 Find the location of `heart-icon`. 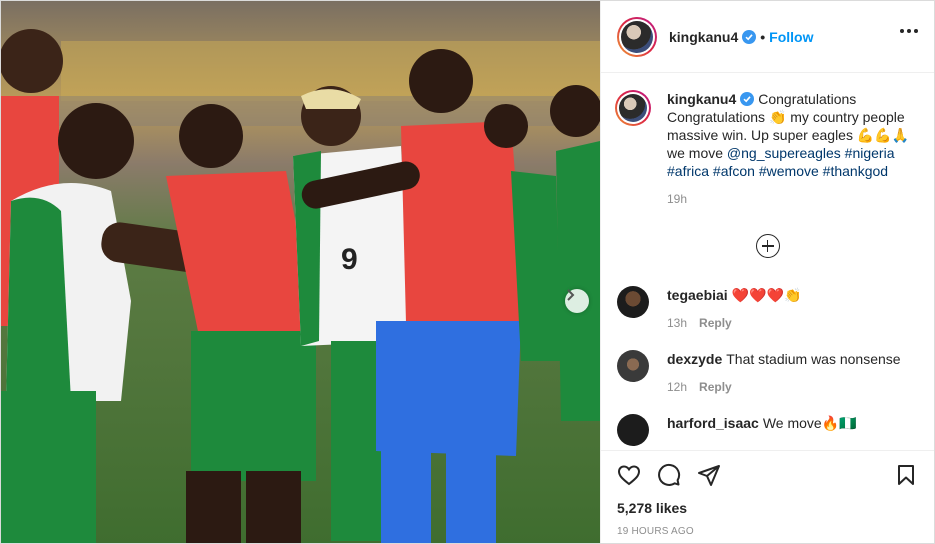

heart-icon is located at coordinates (629, 475).